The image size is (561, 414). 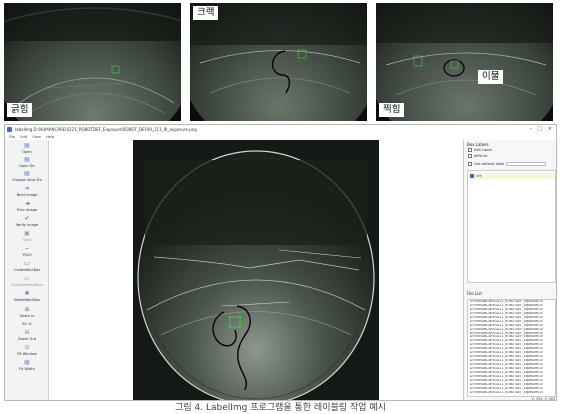 I want to click on tool-label: Change Save Dir, so click(x=27, y=180).